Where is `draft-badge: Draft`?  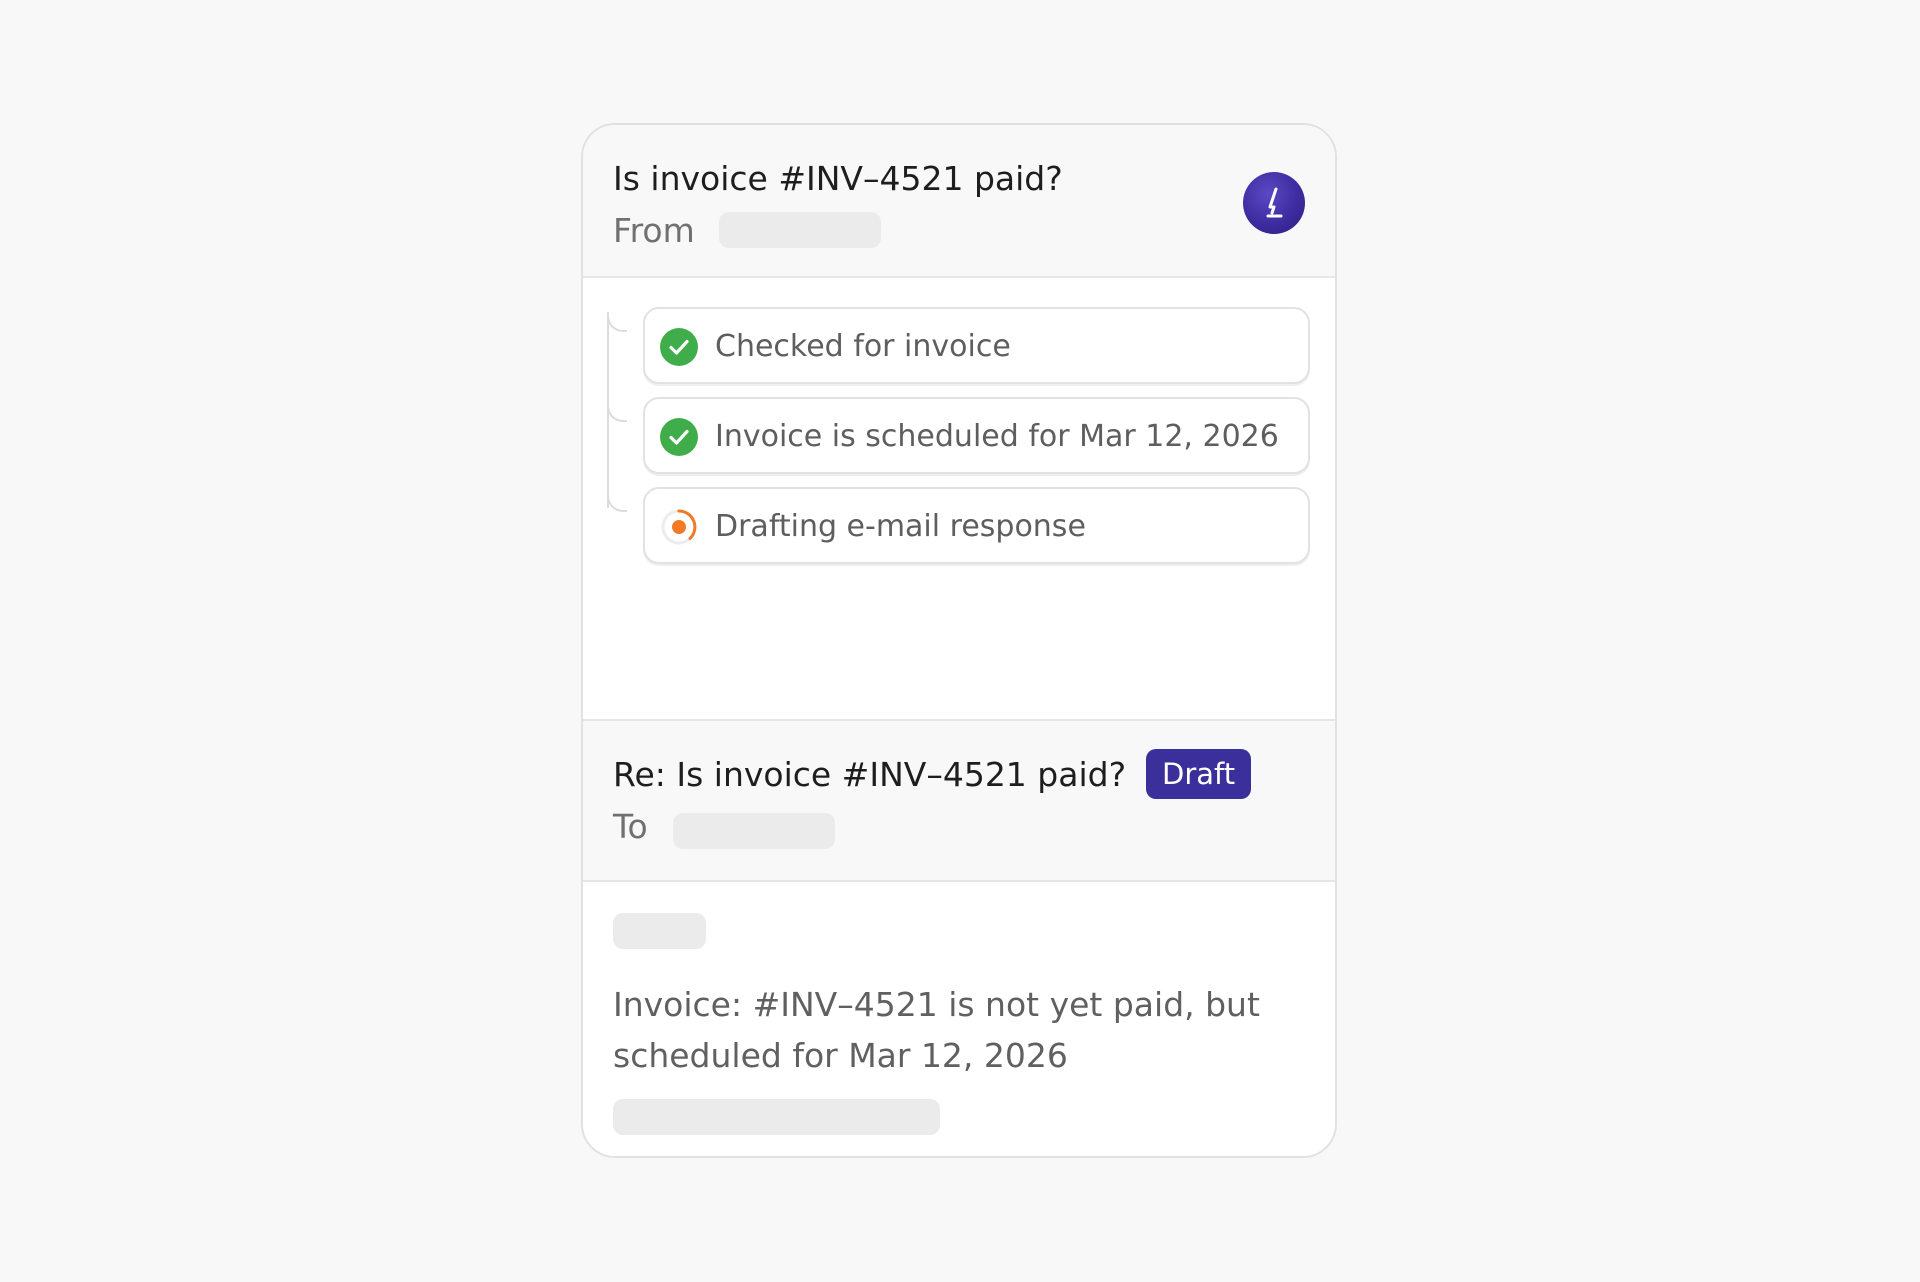 draft-badge: Draft is located at coordinates (1199, 774).